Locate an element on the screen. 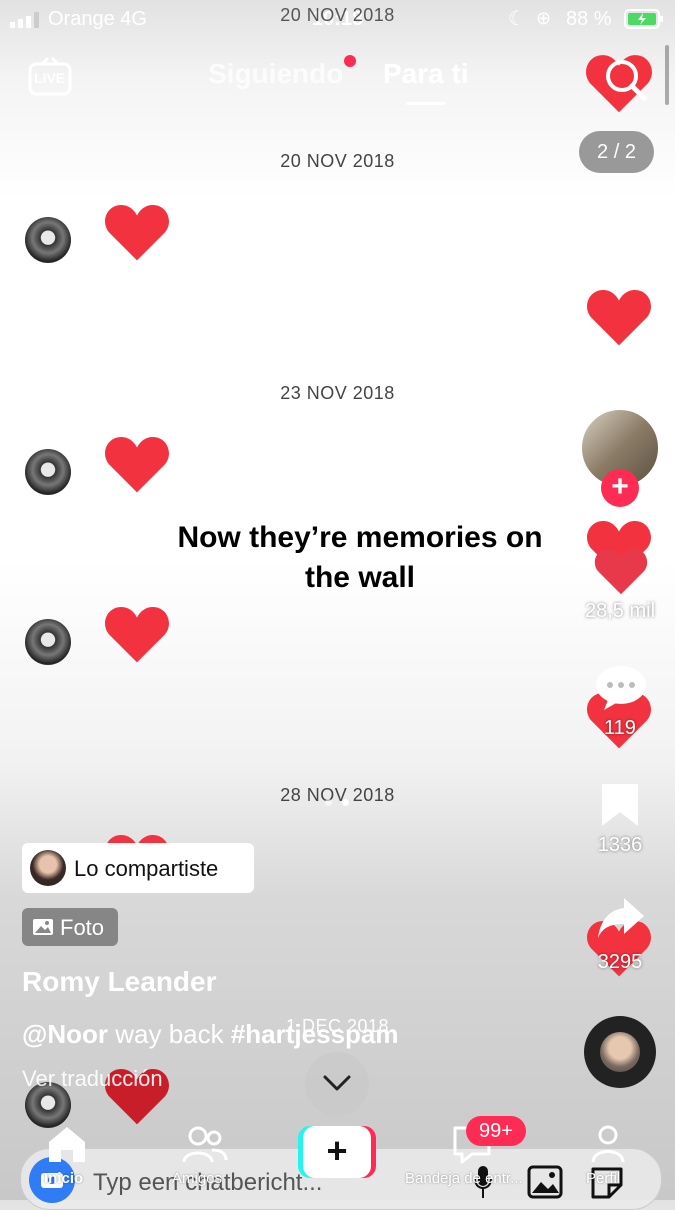 This screenshot has height=1210, width=675. shared-badge: Lo compartiste is located at coordinates (138, 868).